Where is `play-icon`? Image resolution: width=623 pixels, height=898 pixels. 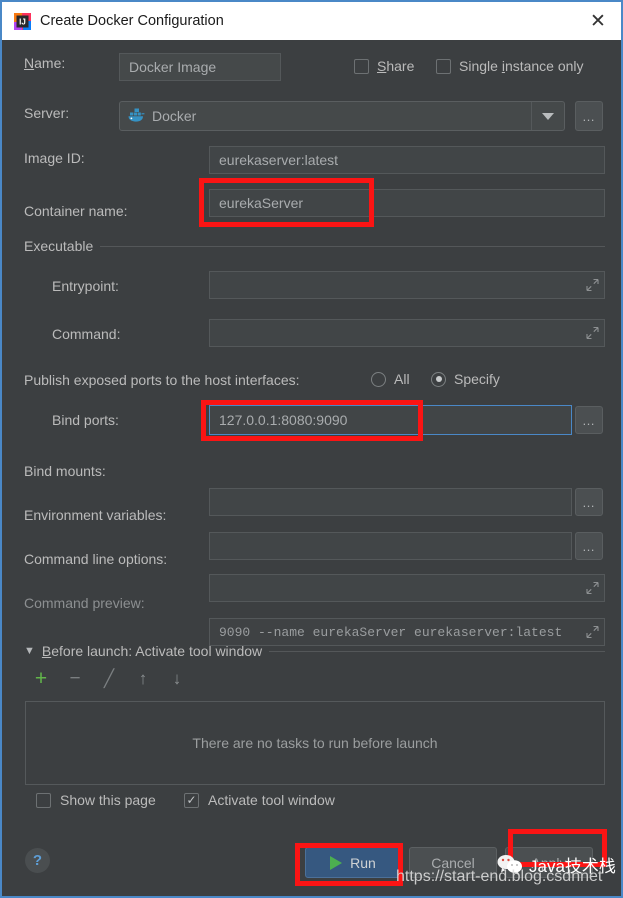 play-icon is located at coordinates (336, 862).